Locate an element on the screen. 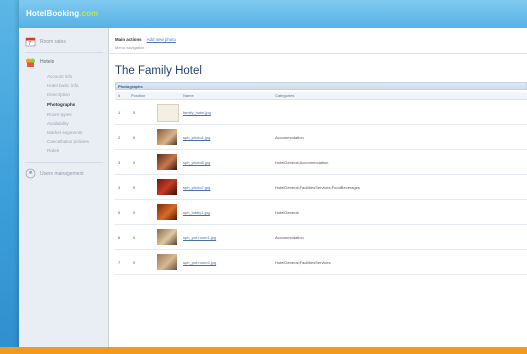 The height and width of the screenshot is (354, 527). photo-categories: HotelGeneral is located at coordinates (287, 212).